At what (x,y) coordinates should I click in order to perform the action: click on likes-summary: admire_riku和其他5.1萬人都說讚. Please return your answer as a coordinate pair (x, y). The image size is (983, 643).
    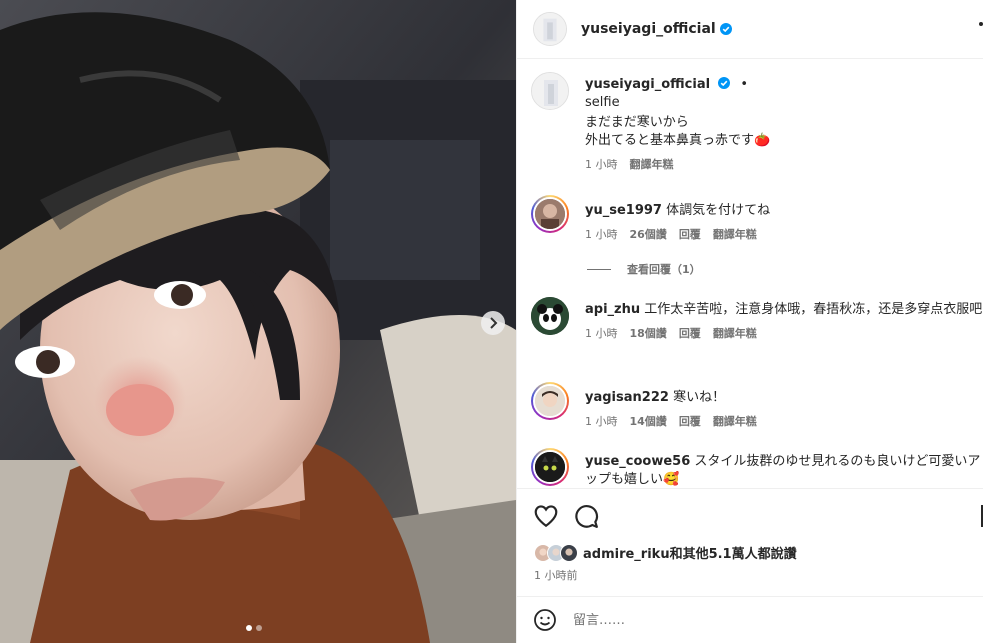
    Looking at the image, I should click on (690, 552).